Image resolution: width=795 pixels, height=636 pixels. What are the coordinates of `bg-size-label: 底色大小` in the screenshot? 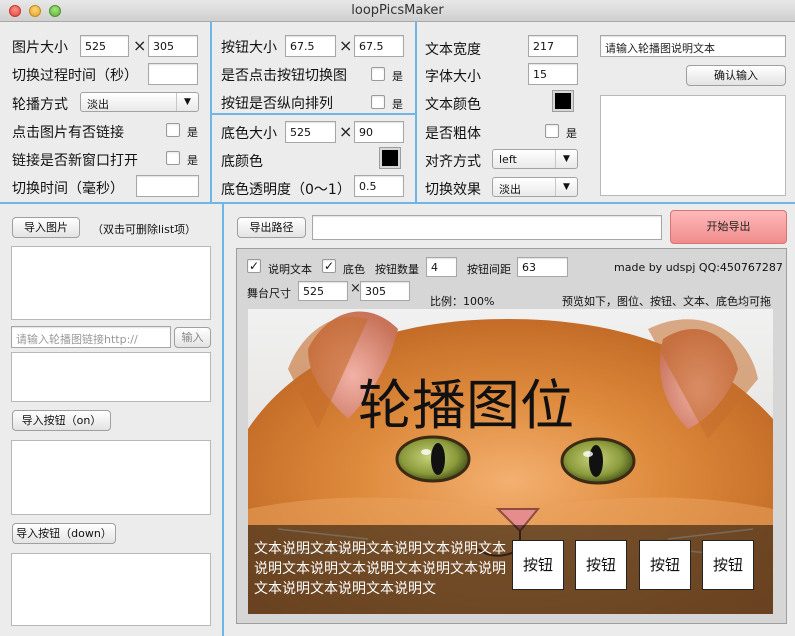 It's located at (249, 134).